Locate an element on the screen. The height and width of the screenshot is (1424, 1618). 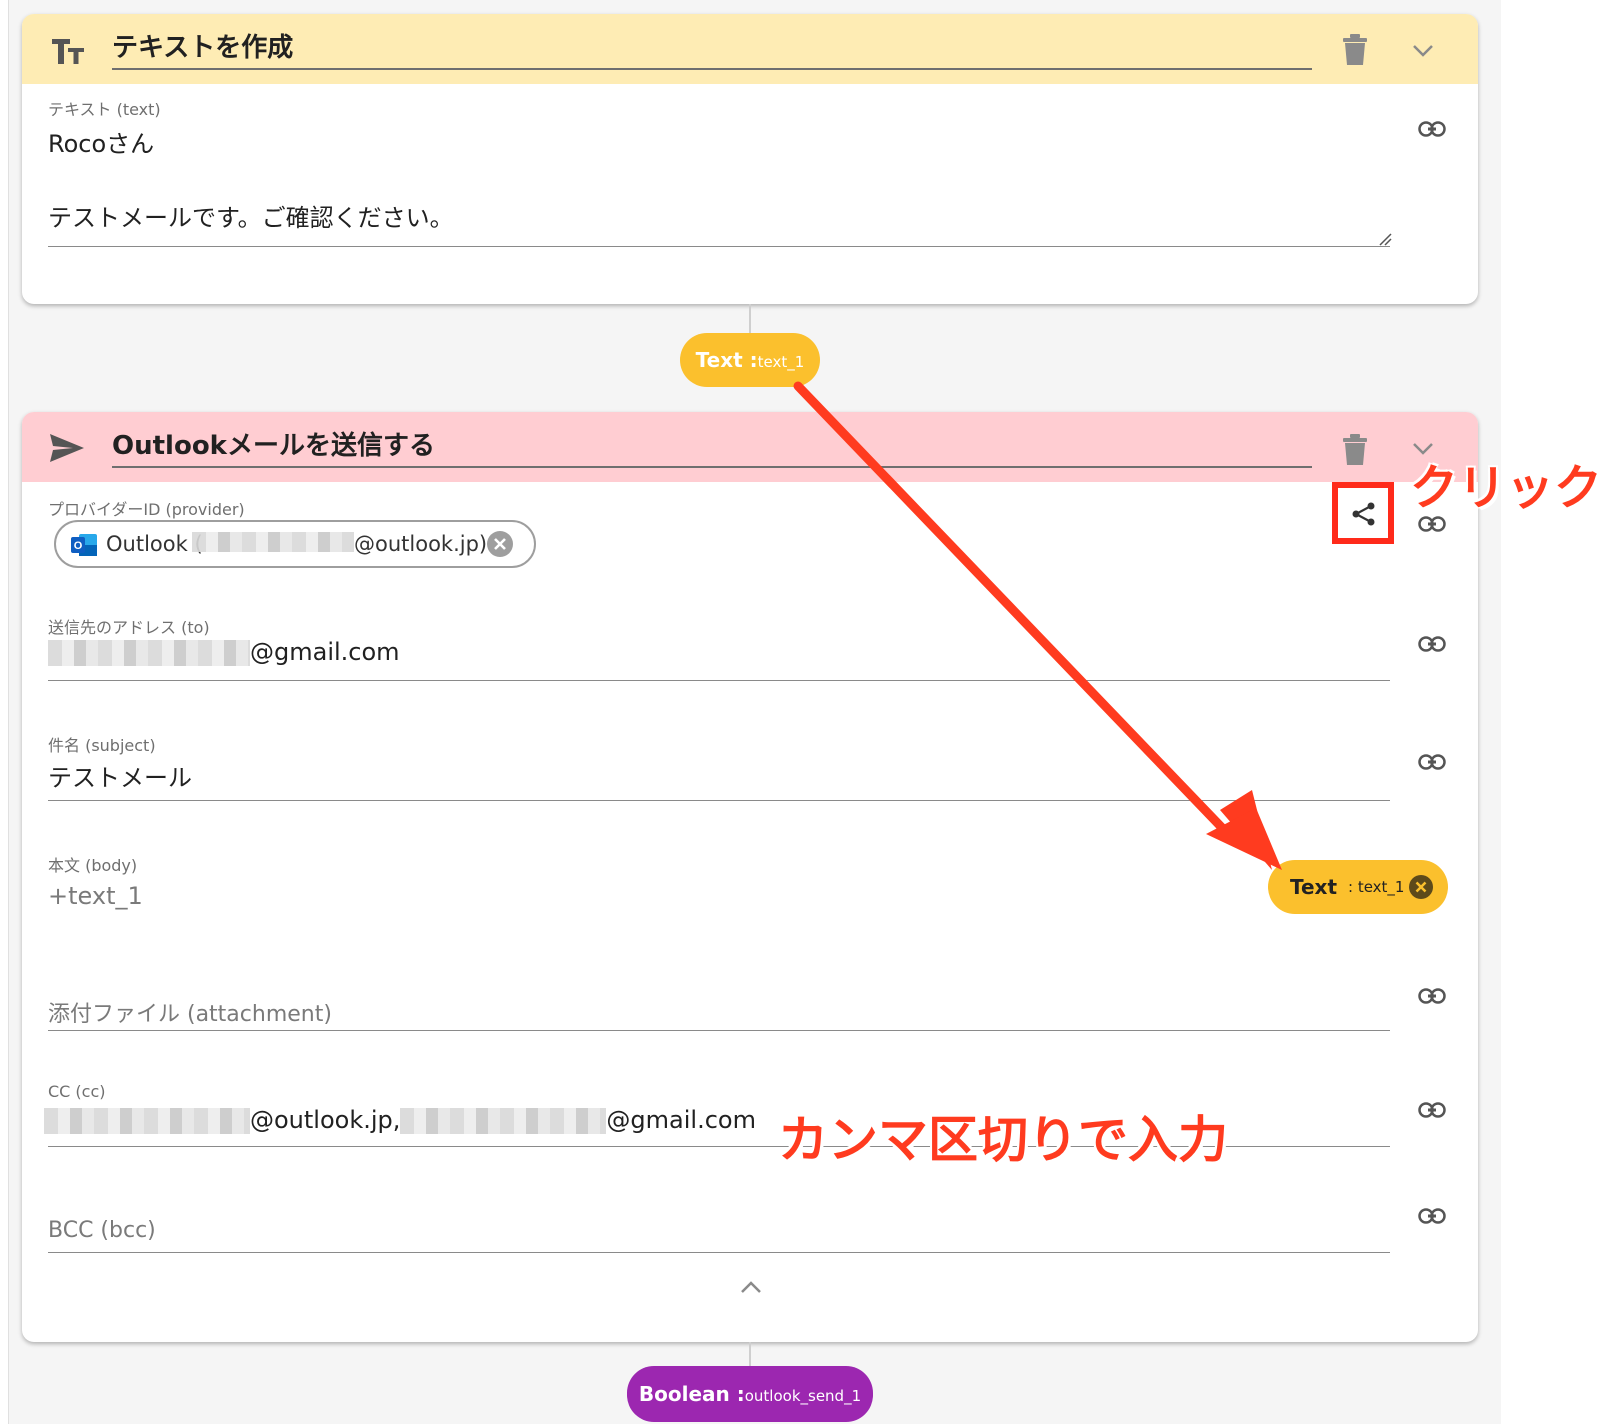
annotation-arrow is located at coordinates (1037, 625).